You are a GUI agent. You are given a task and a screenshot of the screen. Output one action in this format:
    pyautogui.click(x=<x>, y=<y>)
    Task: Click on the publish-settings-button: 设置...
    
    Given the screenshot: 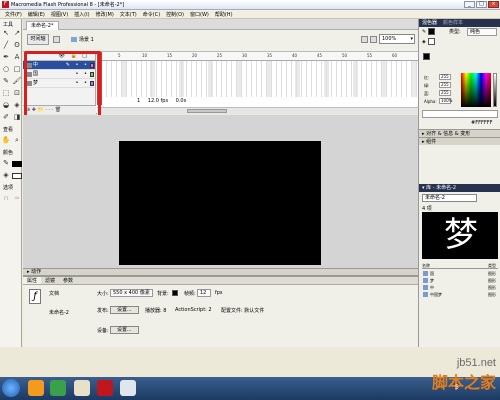 What is the action you would take?
    pyautogui.click(x=124, y=310)
    